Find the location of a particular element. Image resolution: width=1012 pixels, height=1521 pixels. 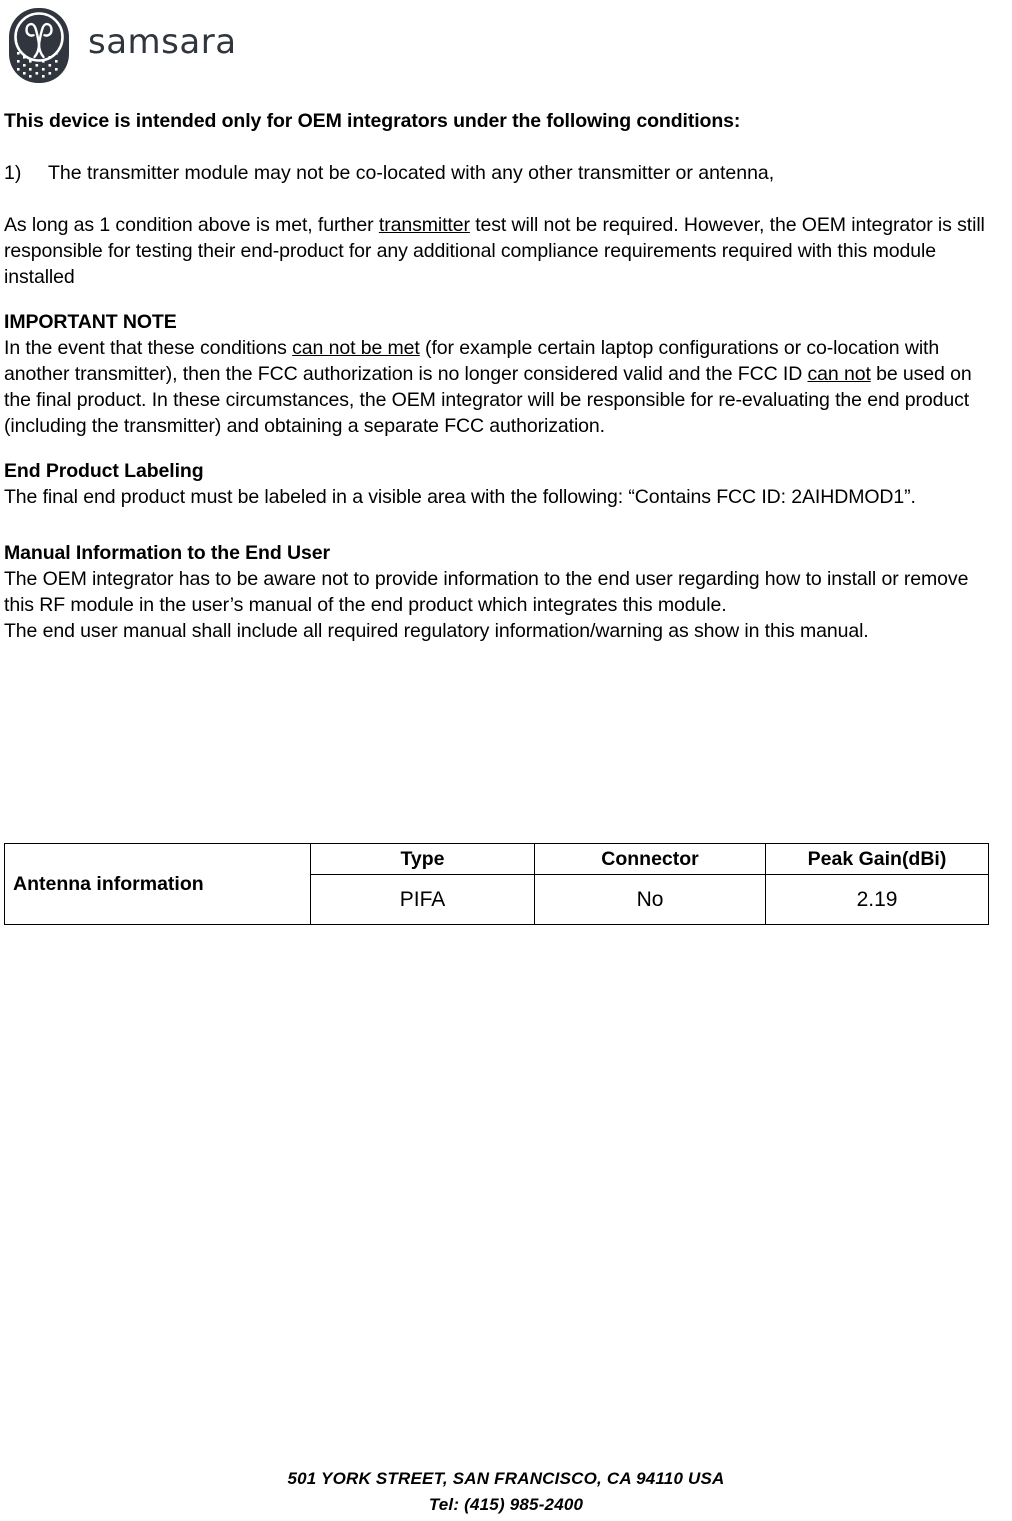

end-product-labeling-title: End Product Labeling is located at coordinates (104, 471).